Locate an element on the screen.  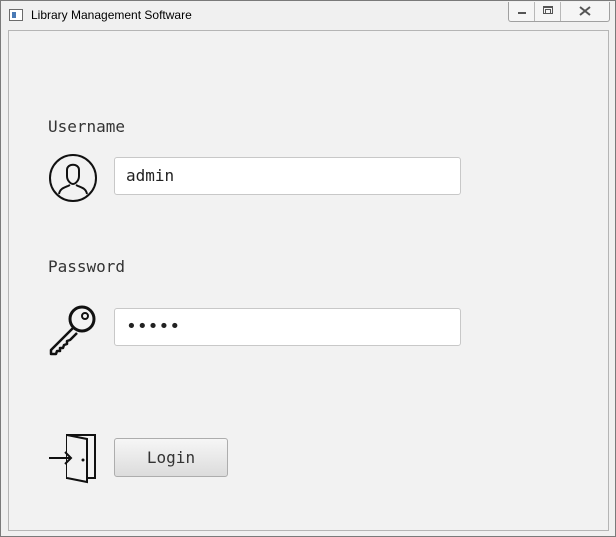
login-button: Login is located at coordinates (171, 457).